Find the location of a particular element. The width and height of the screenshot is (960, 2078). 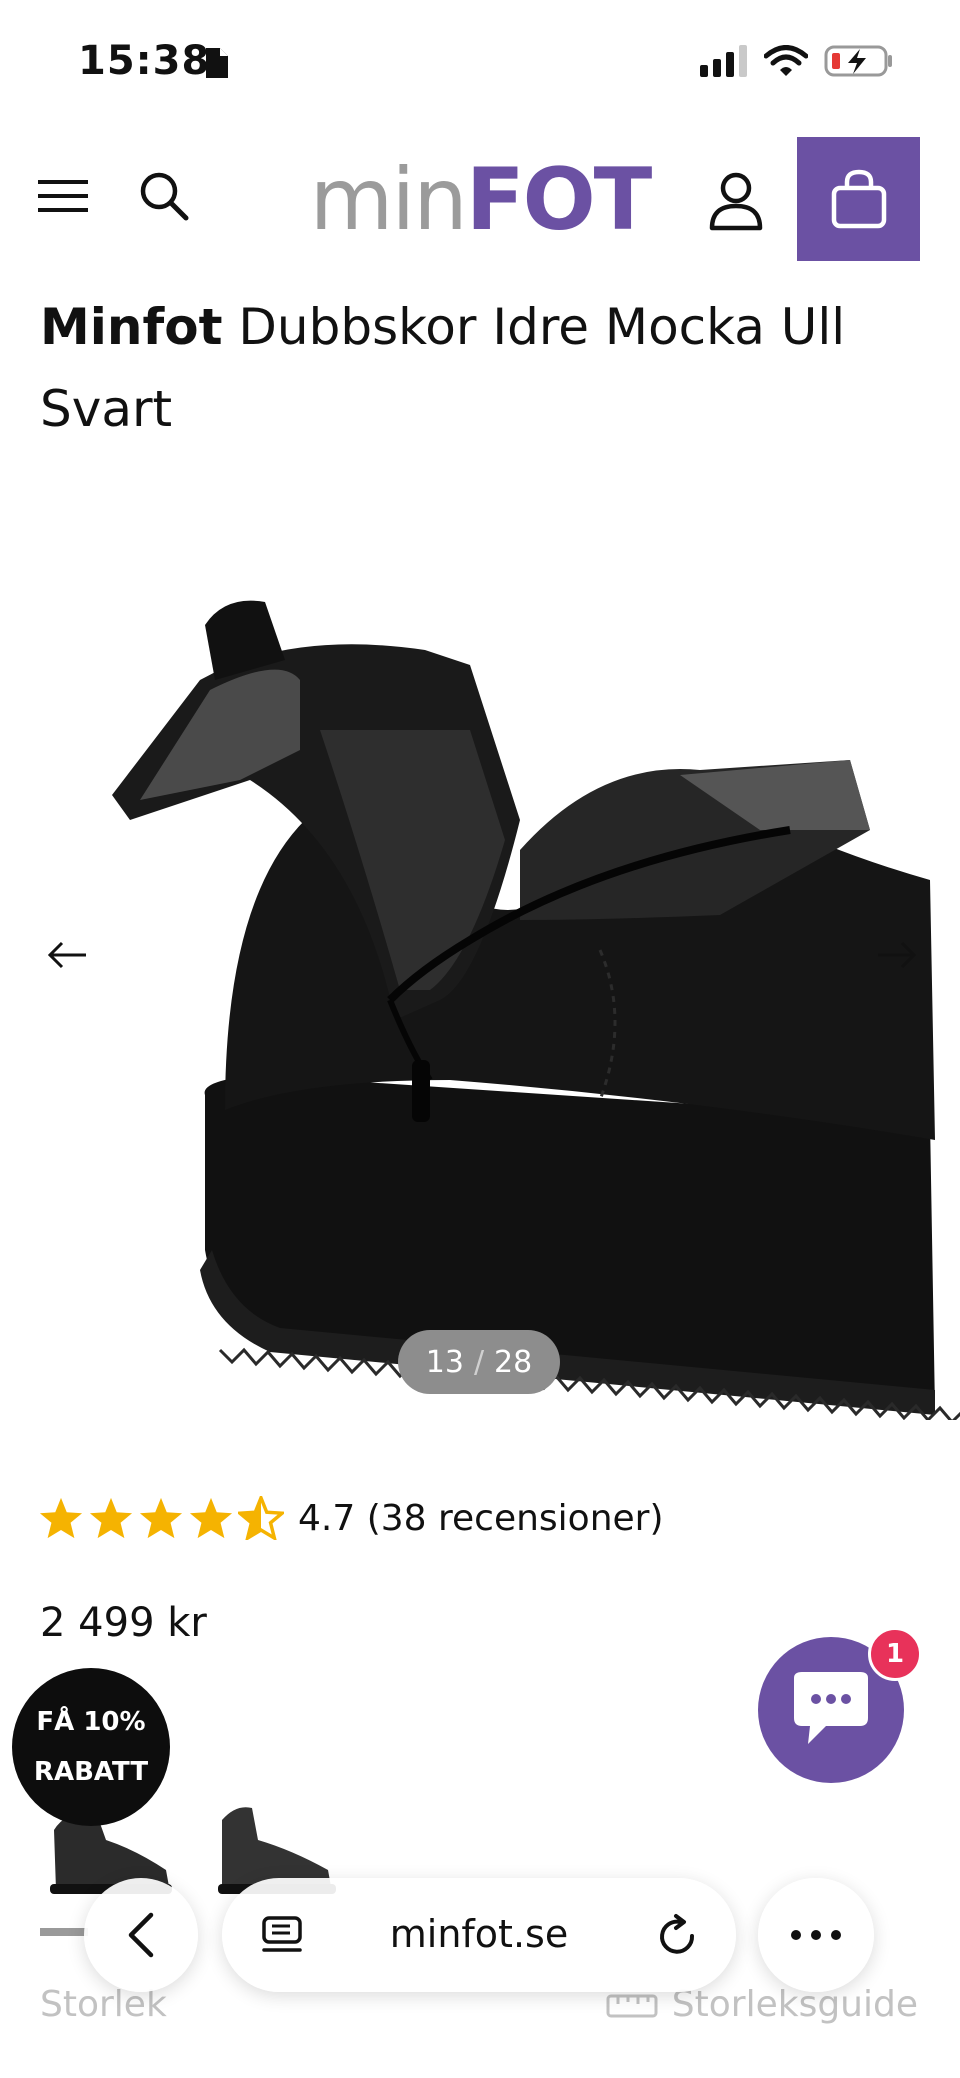

shopping-bag-icon is located at coordinates (858, 199).